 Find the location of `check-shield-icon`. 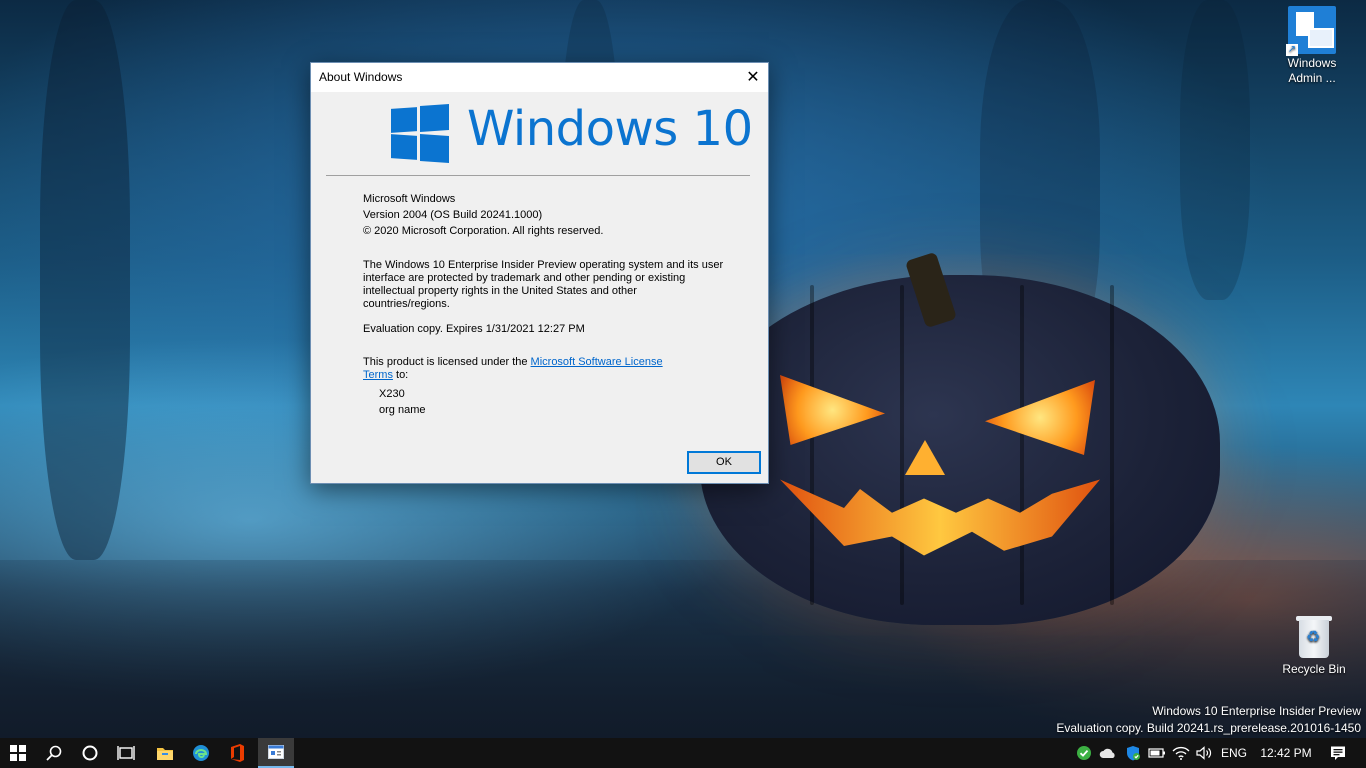

check-shield-icon is located at coordinates (1084, 753).